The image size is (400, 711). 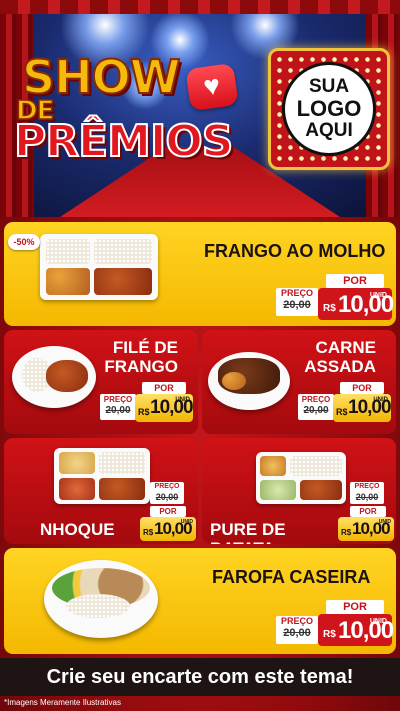 What do you see at coordinates (295, 251) in the screenshot?
I see `product-name: FRANGO AO MOLHO` at bounding box center [295, 251].